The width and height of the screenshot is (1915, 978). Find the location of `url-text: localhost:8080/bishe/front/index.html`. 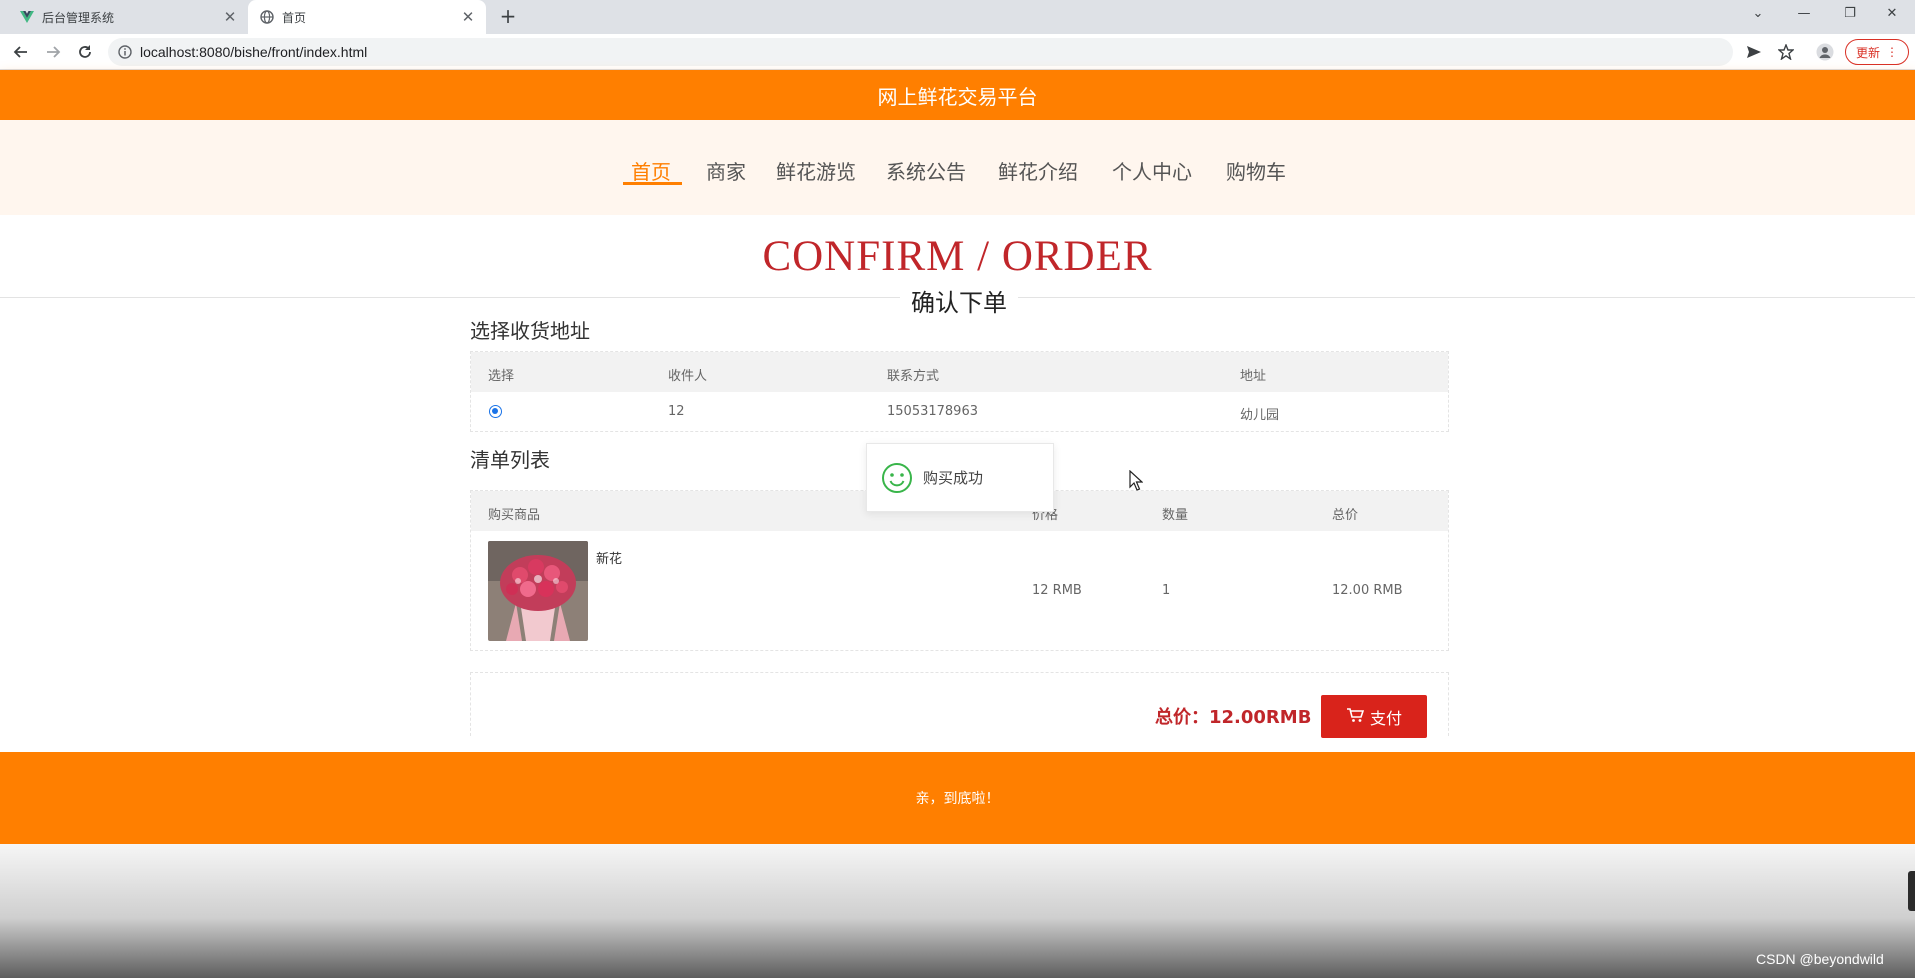

url-text: localhost:8080/bishe/front/index.html is located at coordinates (254, 52).